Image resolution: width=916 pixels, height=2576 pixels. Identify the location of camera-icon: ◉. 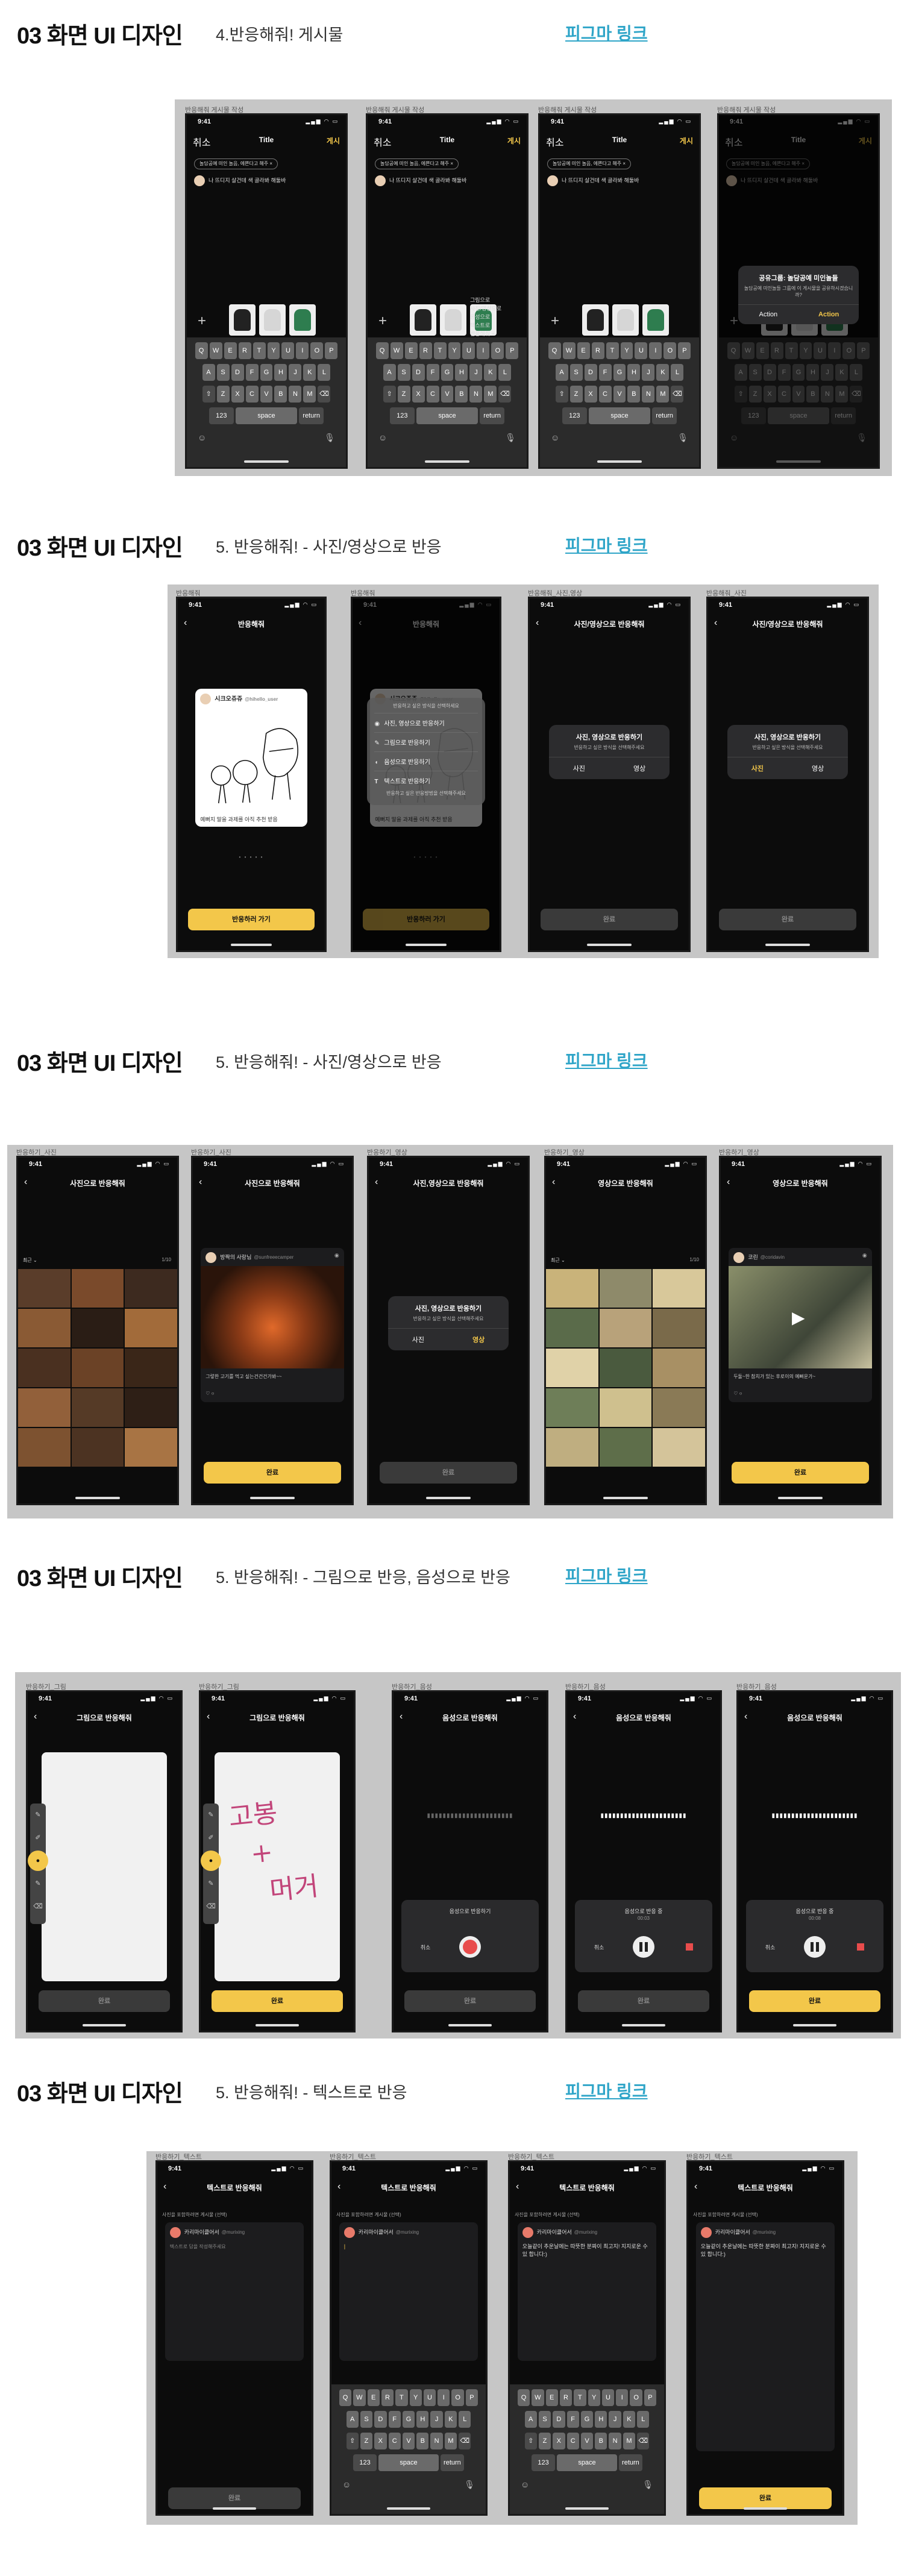
(336, 1255).